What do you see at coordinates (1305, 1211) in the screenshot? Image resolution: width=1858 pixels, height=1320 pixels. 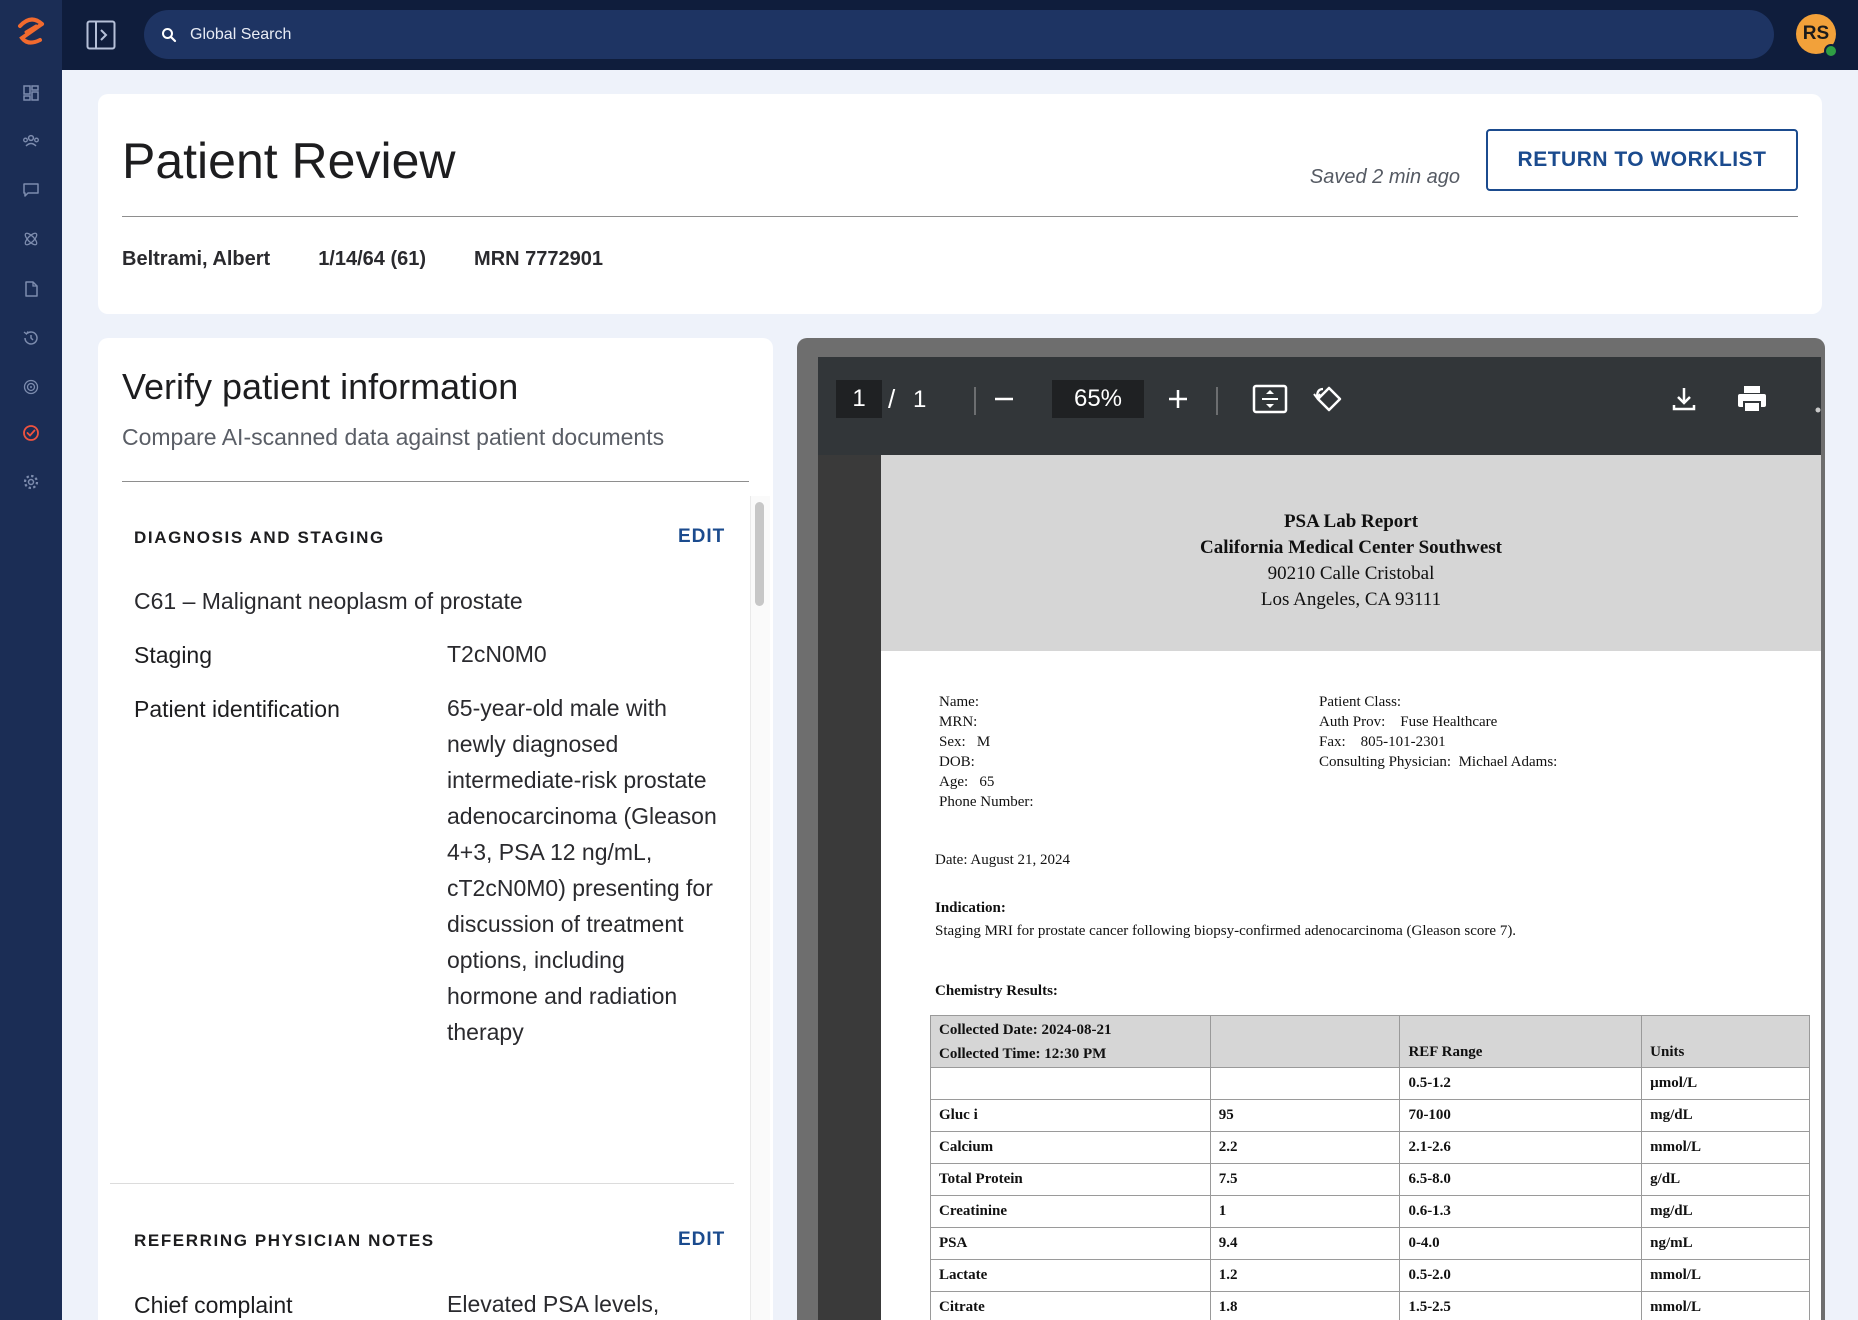 I see `table-cell: 1` at bounding box center [1305, 1211].